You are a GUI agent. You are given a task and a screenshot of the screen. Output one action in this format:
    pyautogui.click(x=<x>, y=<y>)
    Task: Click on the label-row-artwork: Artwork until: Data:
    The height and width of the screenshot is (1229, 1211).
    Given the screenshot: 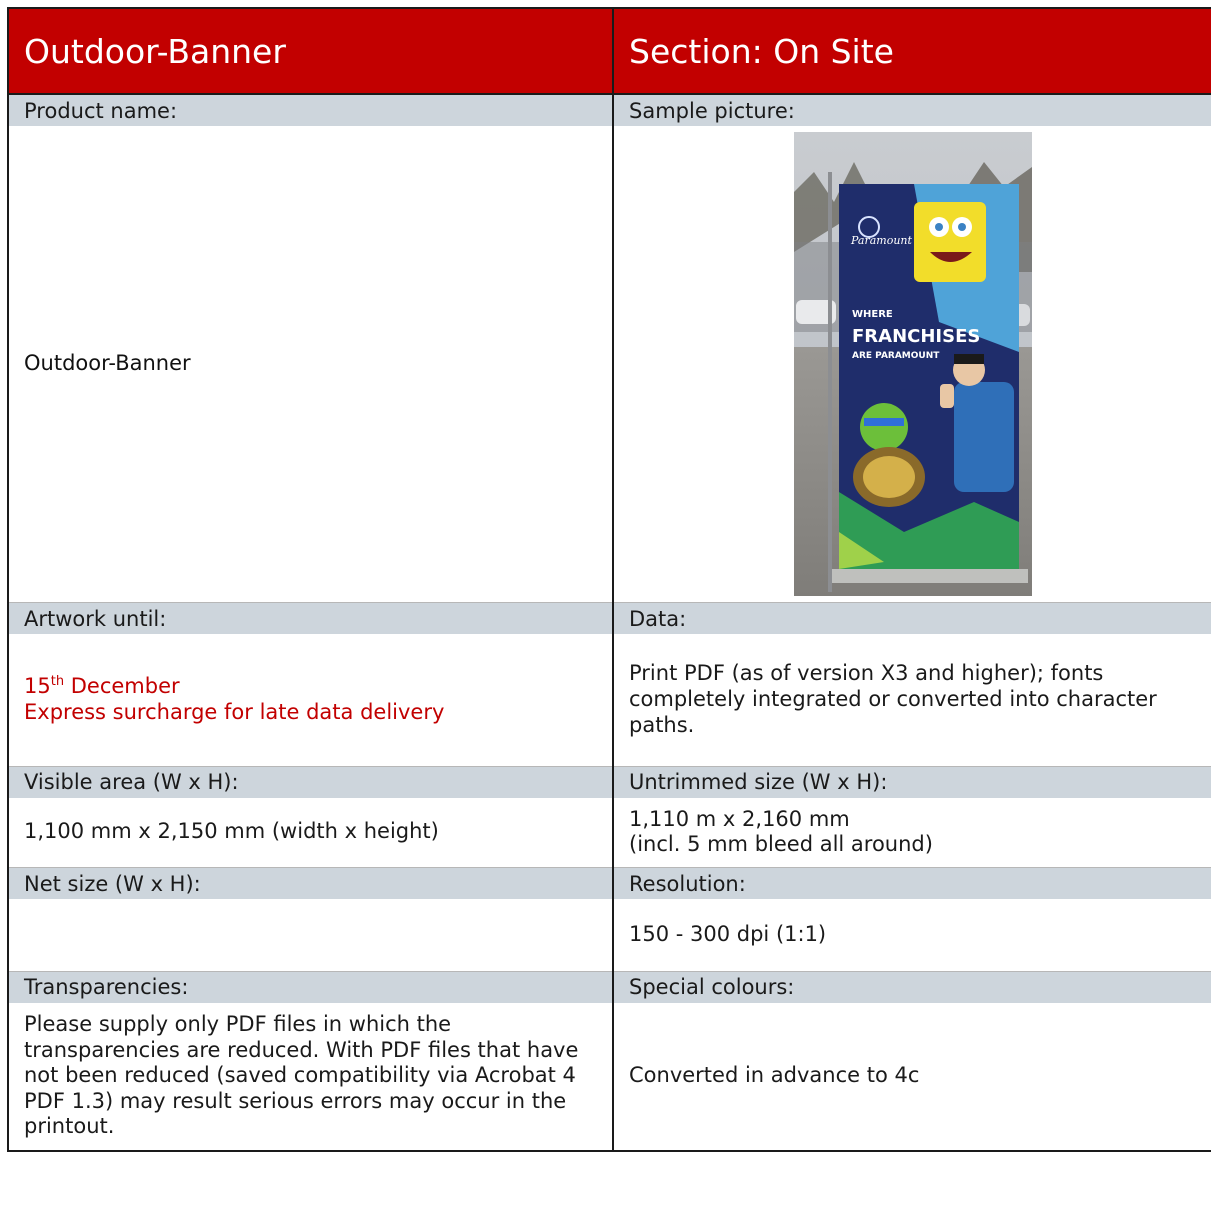 What is the action you would take?
    pyautogui.click(x=609, y=618)
    